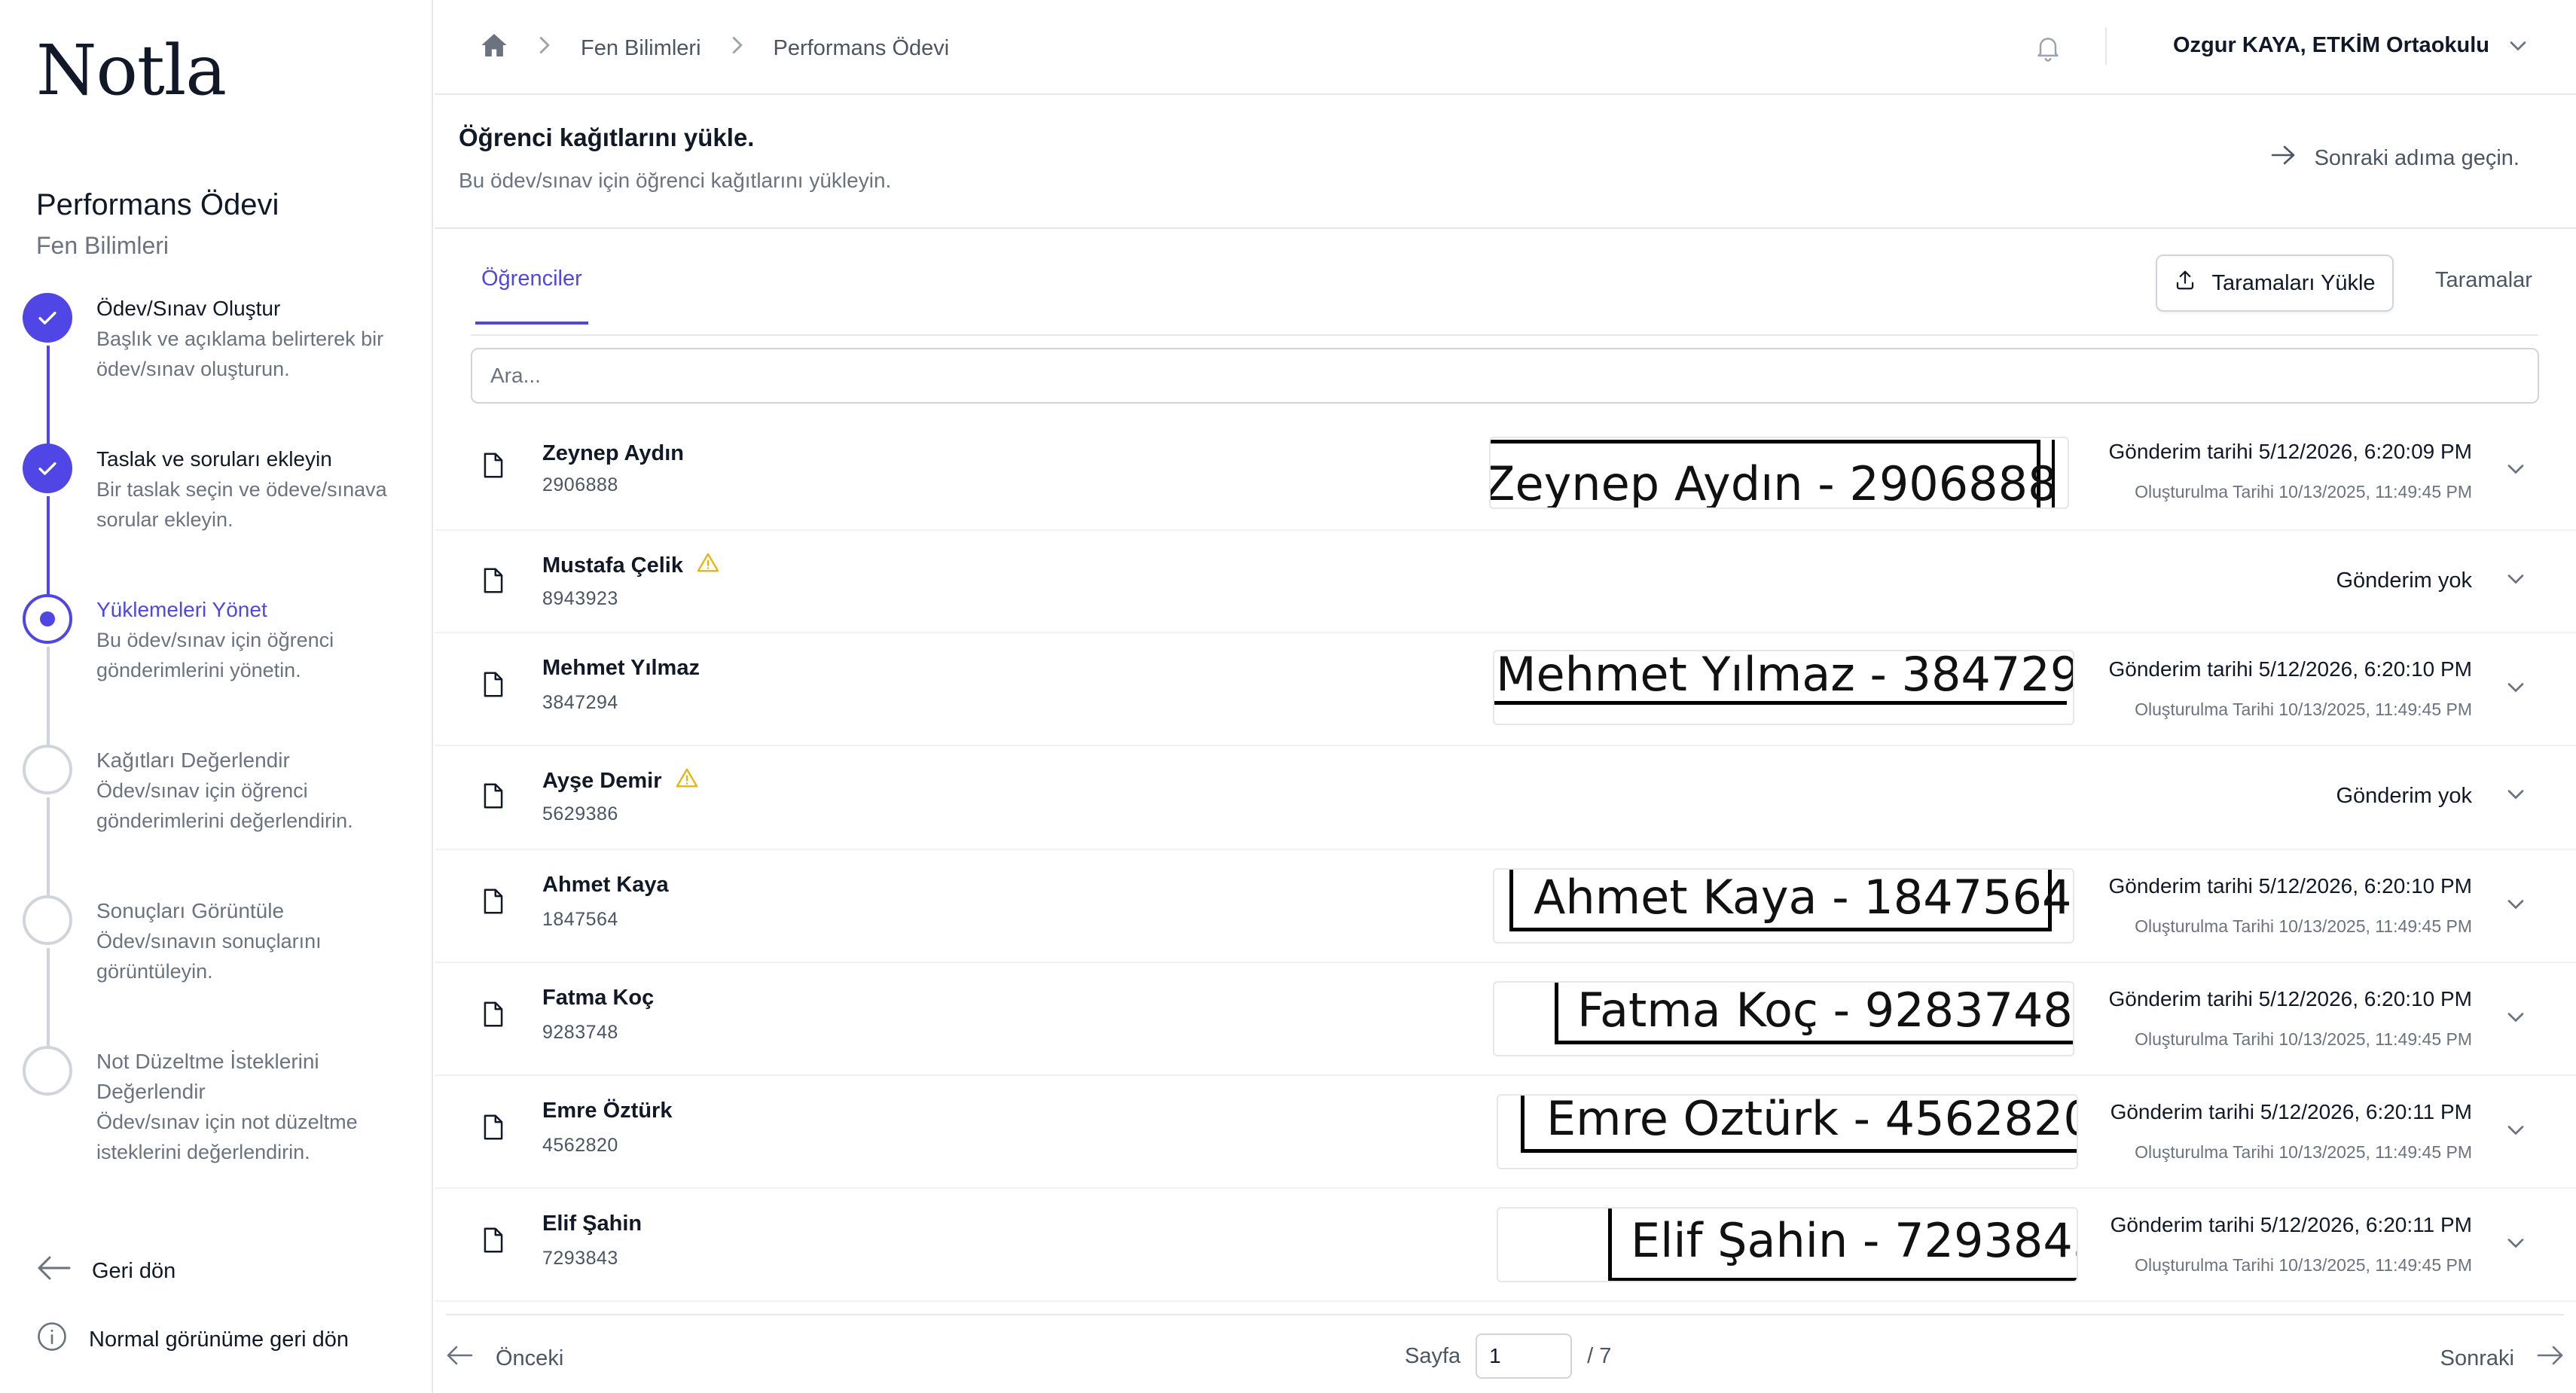 The height and width of the screenshot is (1393, 2576). I want to click on step-title: Sonuçları Görüntüle, so click(191, 910).